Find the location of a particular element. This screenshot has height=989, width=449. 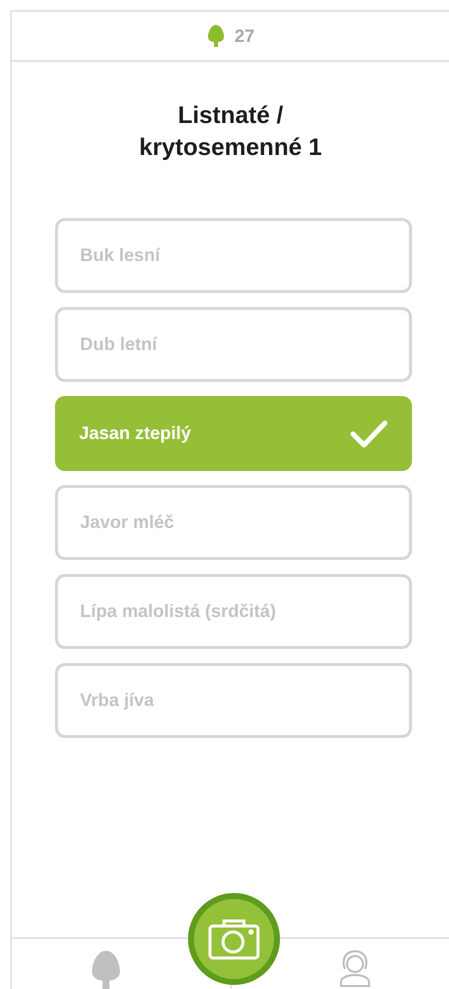

answer-option: Jasan ztepilý is located at coordinates (233, 433).